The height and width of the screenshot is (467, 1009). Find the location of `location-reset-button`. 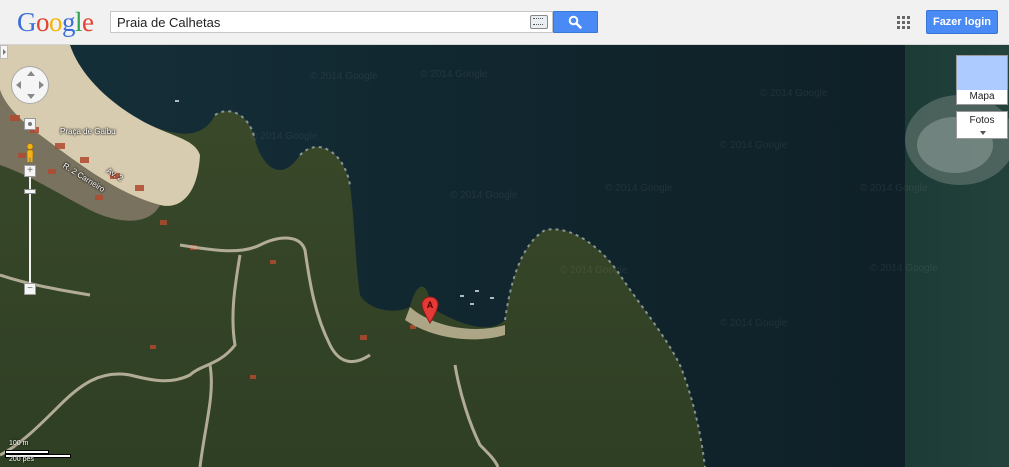

location-reset-button is located at coordinates (30, 124).